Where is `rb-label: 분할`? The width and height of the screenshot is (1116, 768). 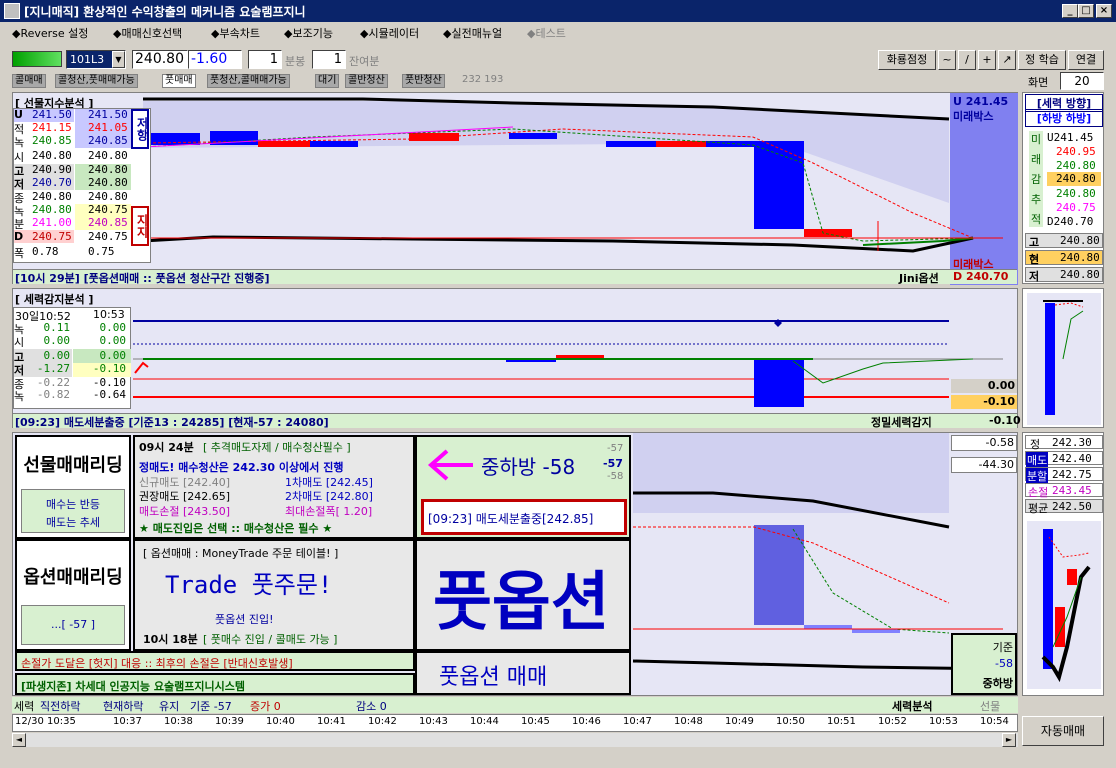 rb-label: 분할 is located at coordinates (1037, 476).